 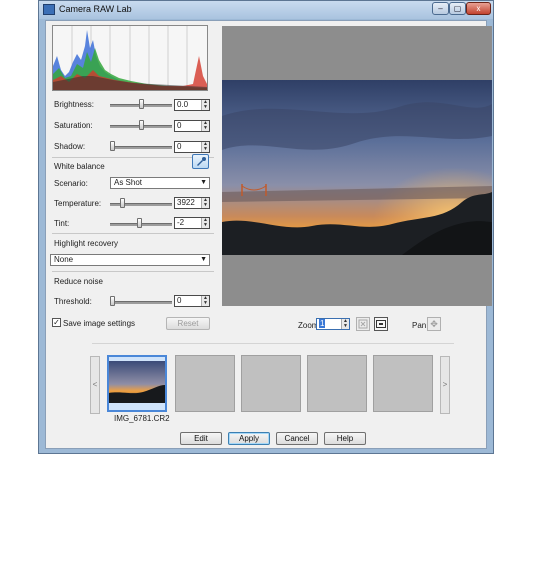 I want to click on check-icon: ✓, so click(x=56, y=322).